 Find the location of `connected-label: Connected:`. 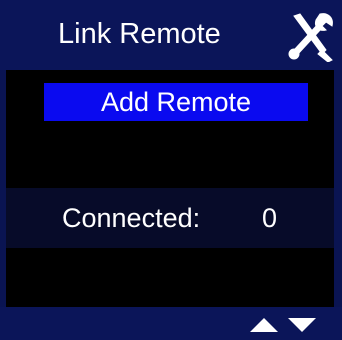

connected-label: Connected: is located at coordinates (131, 218).